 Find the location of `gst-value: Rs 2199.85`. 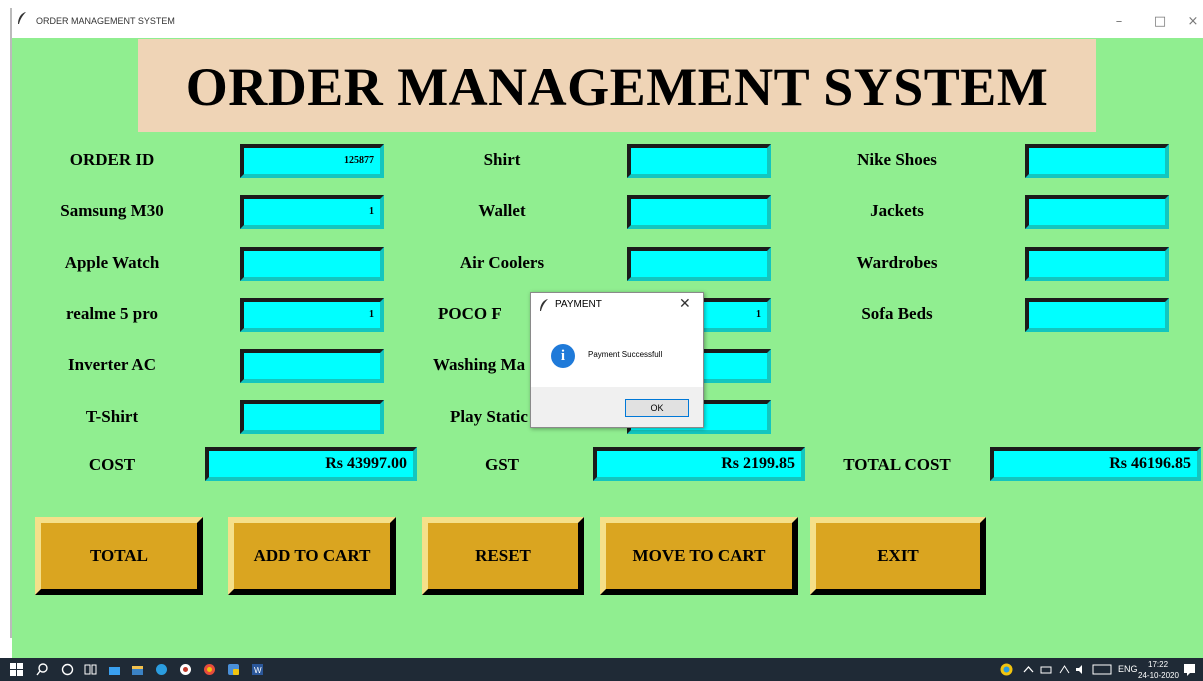

gst-value: Rs 2199.85 is located at coordinates (758, 463).